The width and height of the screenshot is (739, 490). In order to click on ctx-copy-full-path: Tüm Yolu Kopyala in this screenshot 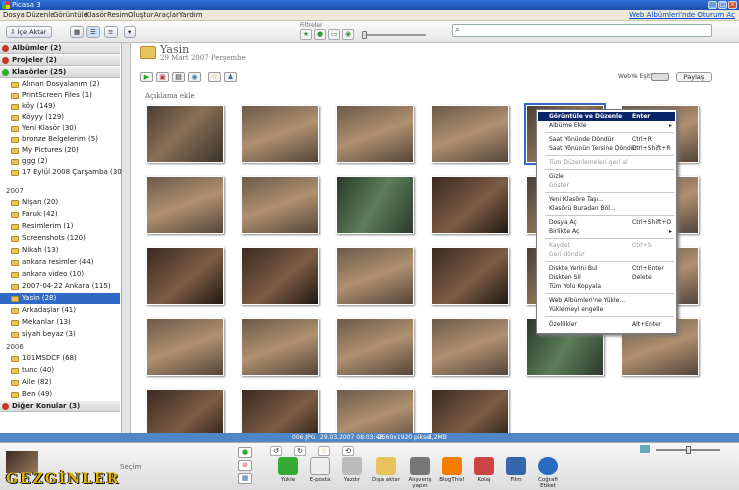, I will do `click(606, 286)`.